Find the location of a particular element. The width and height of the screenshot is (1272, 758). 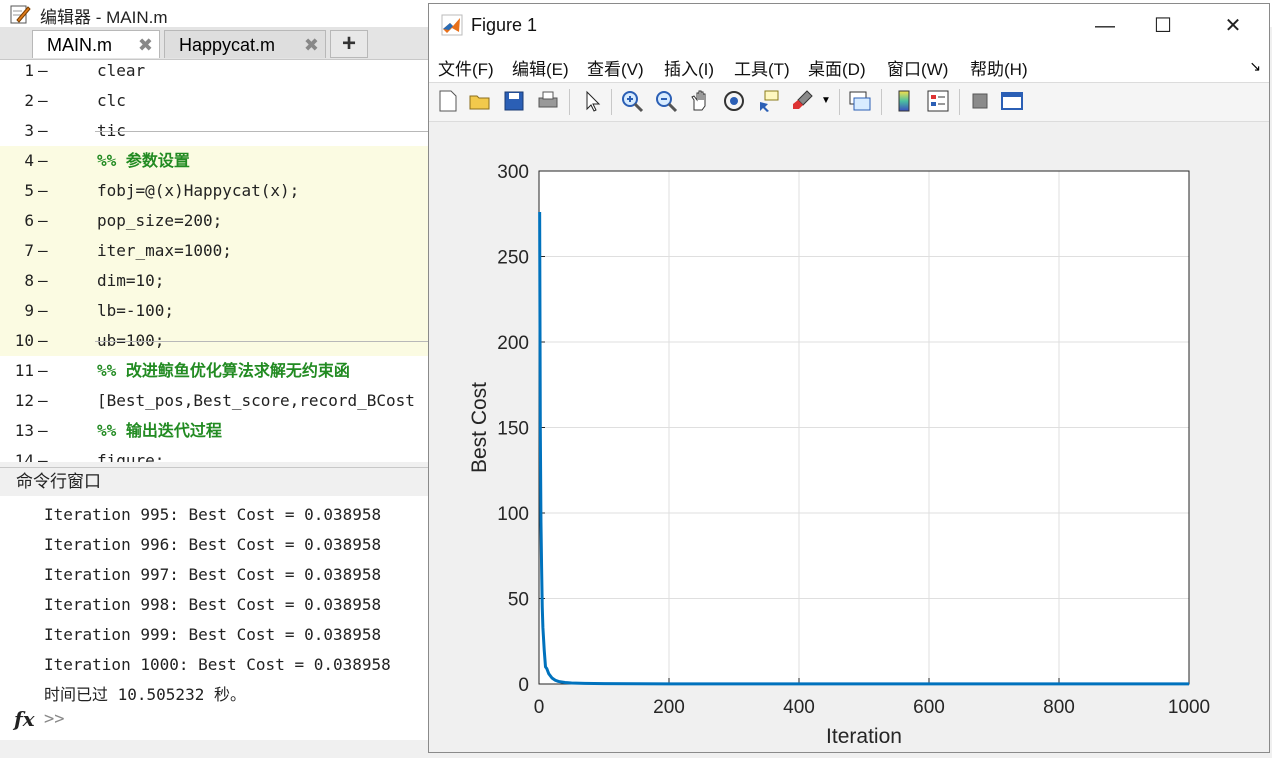

code-line: 7— iter_max=1000; is located at coordinates (215, 251).